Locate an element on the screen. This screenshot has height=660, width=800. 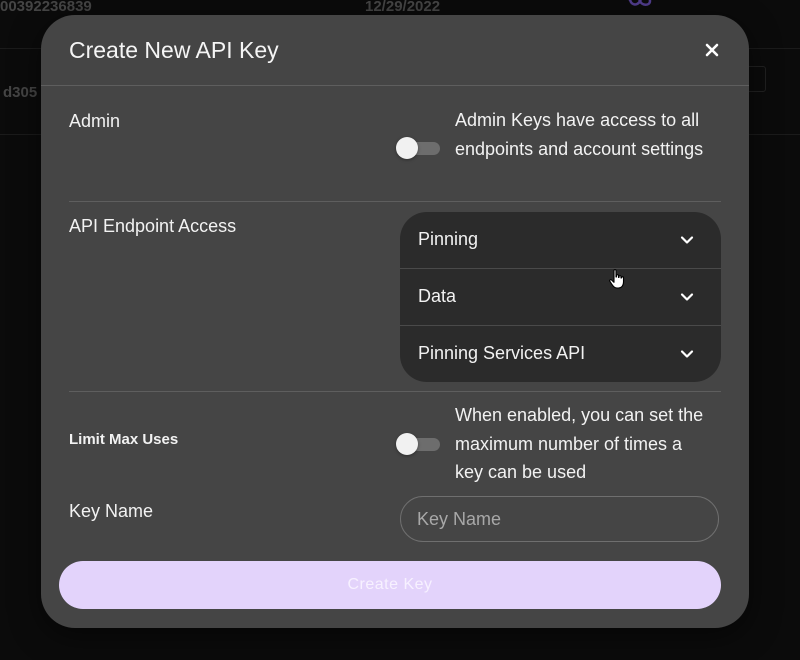
endpoint-access-accordion: Pinning Data Pinning Services API is located at coordinates (560, 297).